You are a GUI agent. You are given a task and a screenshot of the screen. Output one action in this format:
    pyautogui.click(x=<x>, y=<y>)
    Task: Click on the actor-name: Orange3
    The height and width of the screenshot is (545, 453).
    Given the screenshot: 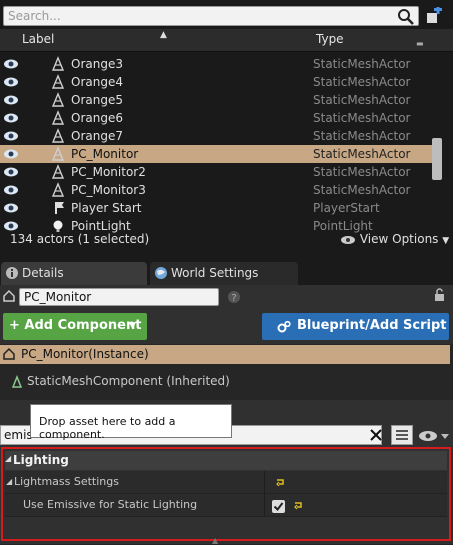 What is the action you would take?
    pyautogui.click(x=97, y=64)
    